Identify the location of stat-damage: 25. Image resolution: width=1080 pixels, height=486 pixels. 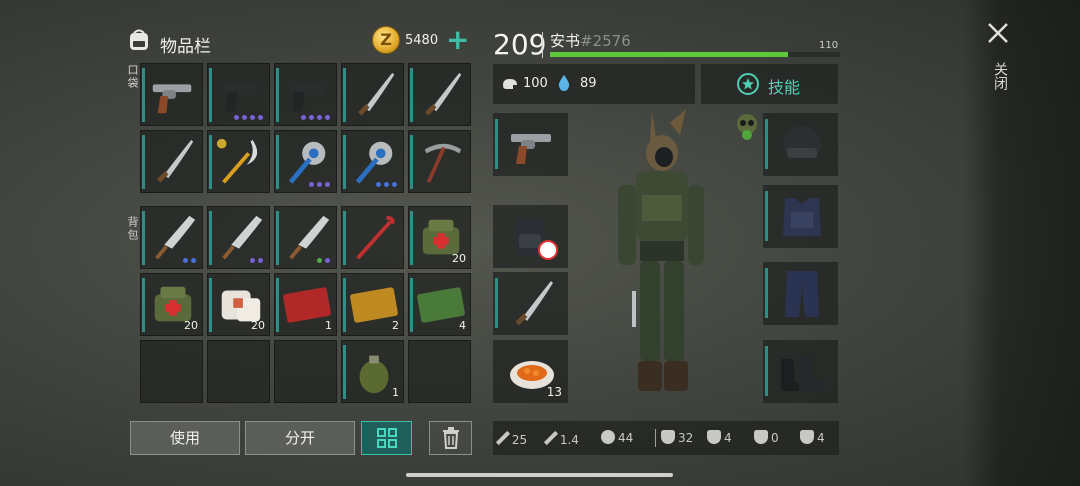
(511, 438).